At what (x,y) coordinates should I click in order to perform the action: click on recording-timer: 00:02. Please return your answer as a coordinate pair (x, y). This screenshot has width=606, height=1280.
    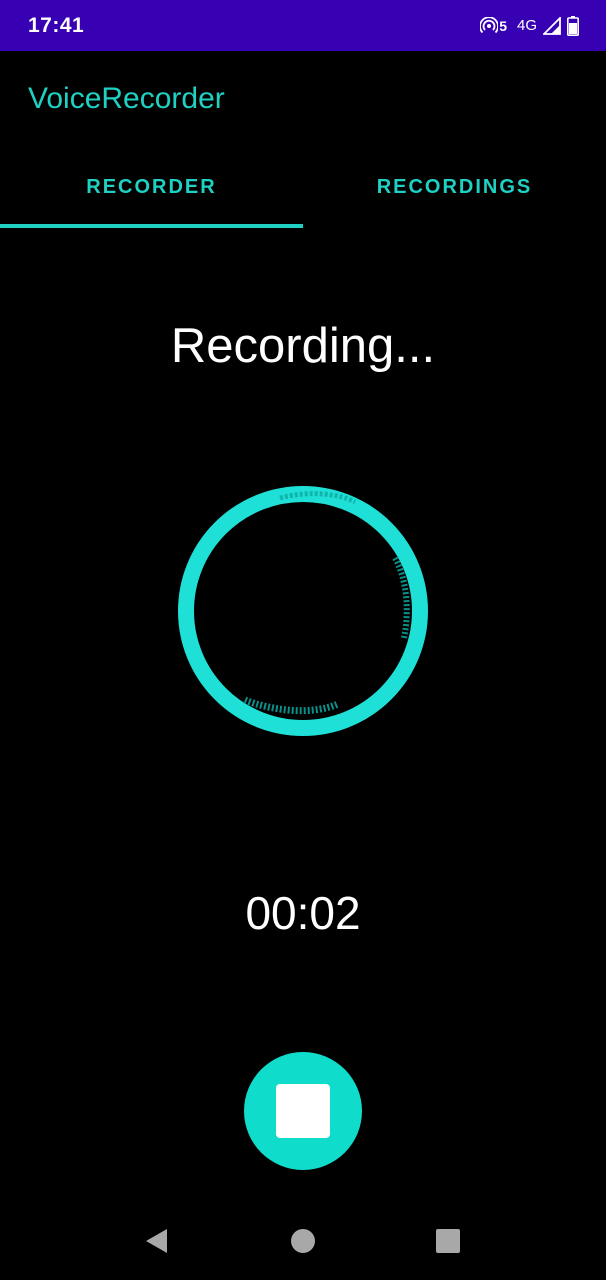
    Looking at the image, I should click on (303, 913).